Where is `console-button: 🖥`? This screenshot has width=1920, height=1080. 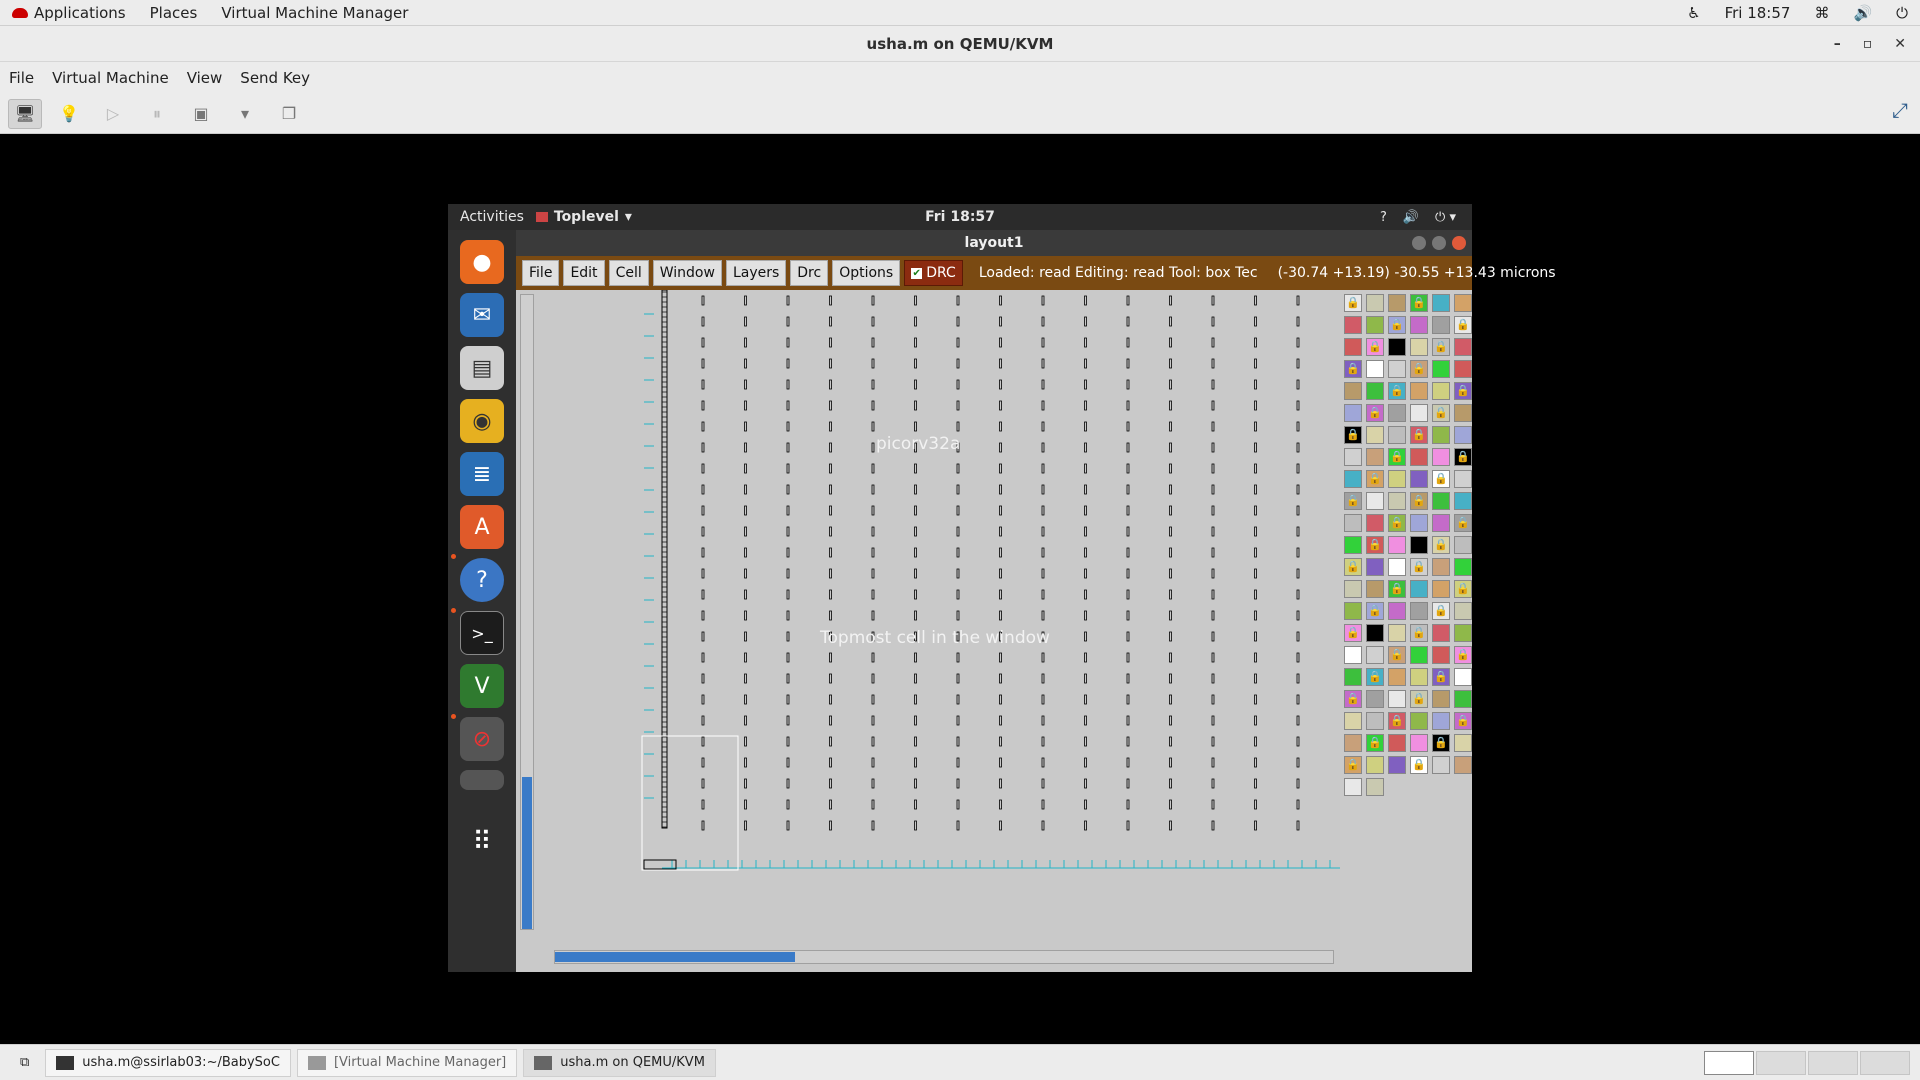 console-button: 🖥 is located at coordinates (25, 113).